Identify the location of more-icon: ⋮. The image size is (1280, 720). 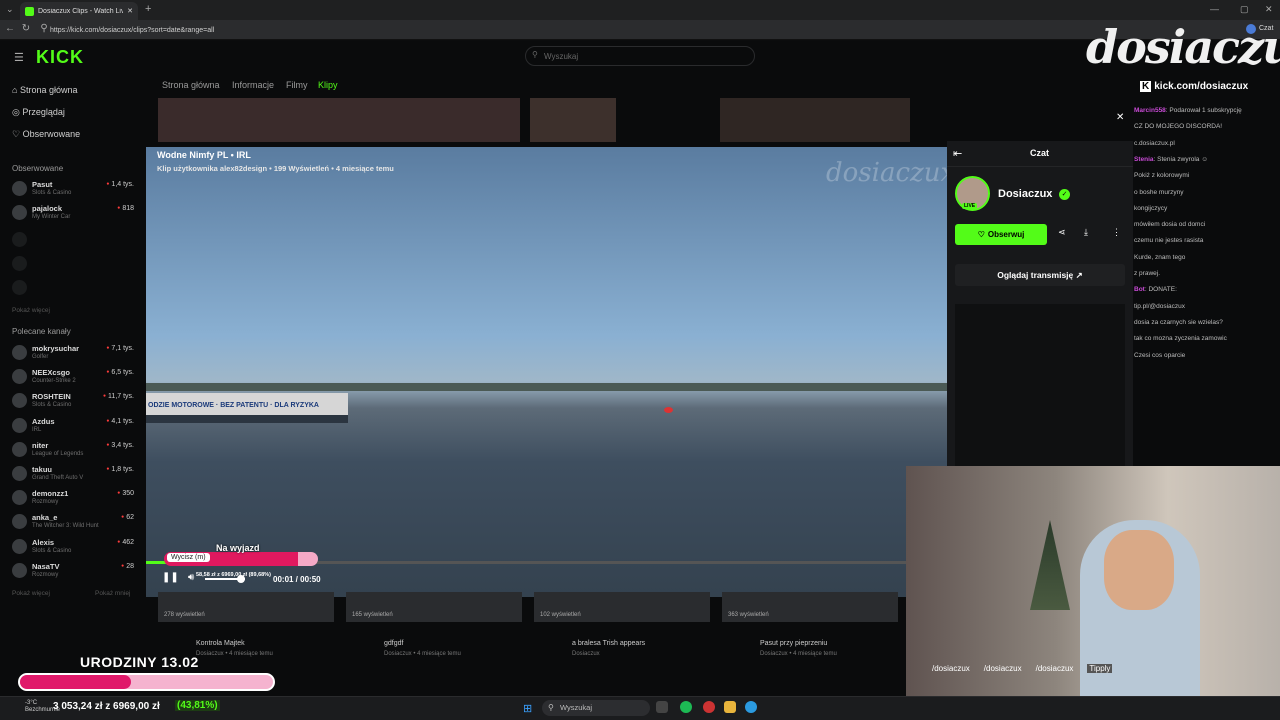
(1116, 232).